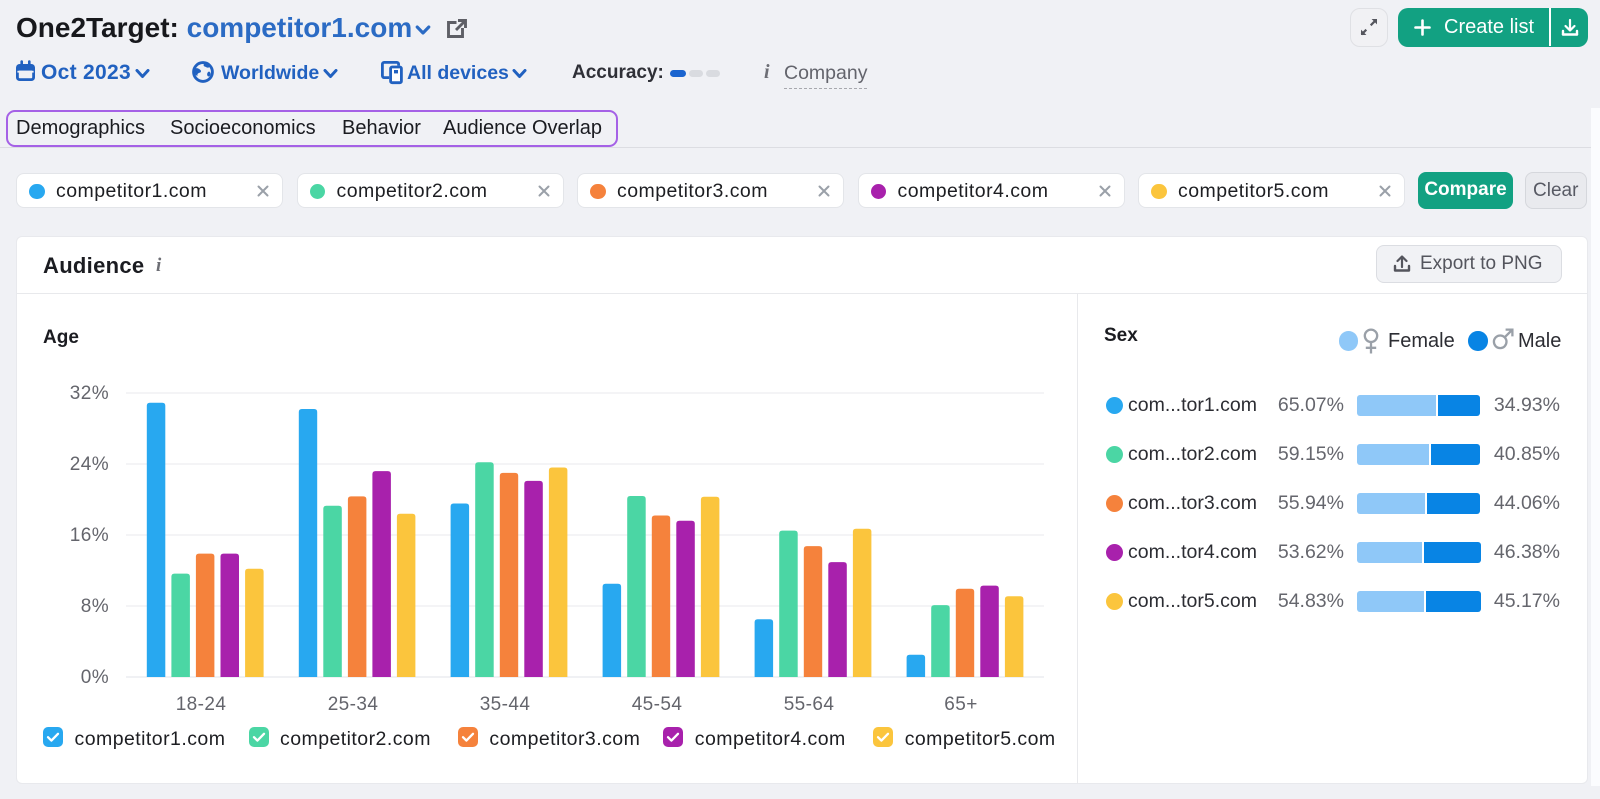 The image size is (1600, 799). I want to click on svg-text: 8%, so click(95, 606).